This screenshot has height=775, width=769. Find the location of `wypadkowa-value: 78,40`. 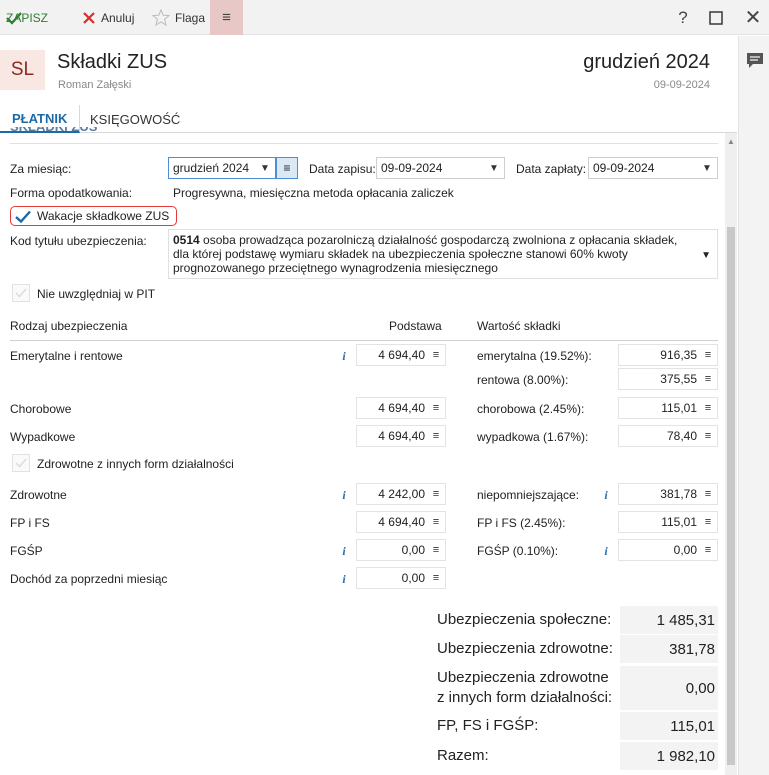

wypadkowa-value: 78,40 is located at coordinates (681, 436).